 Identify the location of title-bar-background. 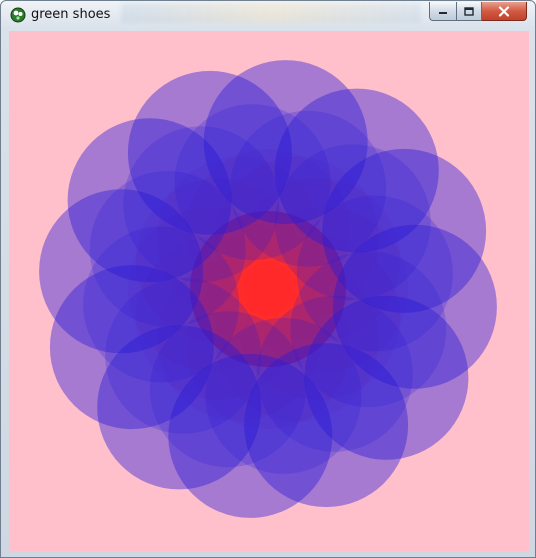
(271, 13).